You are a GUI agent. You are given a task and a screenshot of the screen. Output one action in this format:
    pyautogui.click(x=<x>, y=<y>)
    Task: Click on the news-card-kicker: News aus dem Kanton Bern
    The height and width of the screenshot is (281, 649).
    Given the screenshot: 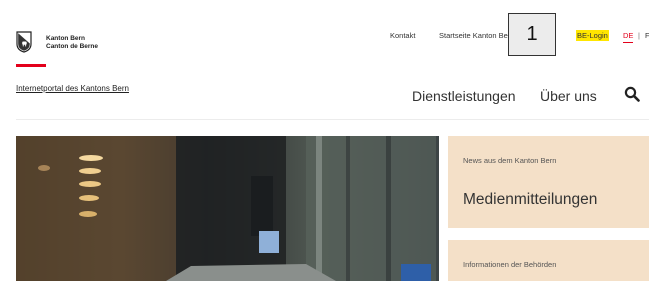 What is the action you would take?
    pyautogui.click(x=510, y=160)
    